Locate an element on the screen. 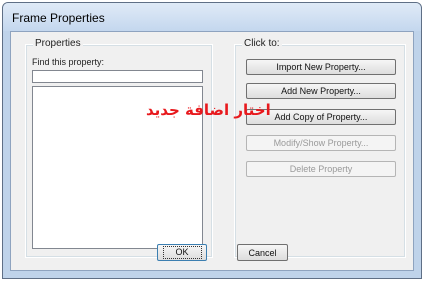 This screenshot has width=425, height=282. click-to-legend: Click to: is located at coordinates (262, 43).